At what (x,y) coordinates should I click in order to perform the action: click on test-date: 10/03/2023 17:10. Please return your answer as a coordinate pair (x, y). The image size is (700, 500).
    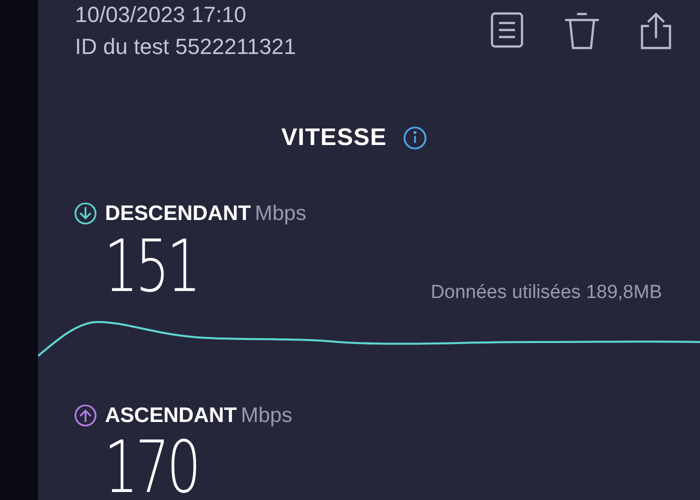
    Looking at the image, I should click on (161, 15).